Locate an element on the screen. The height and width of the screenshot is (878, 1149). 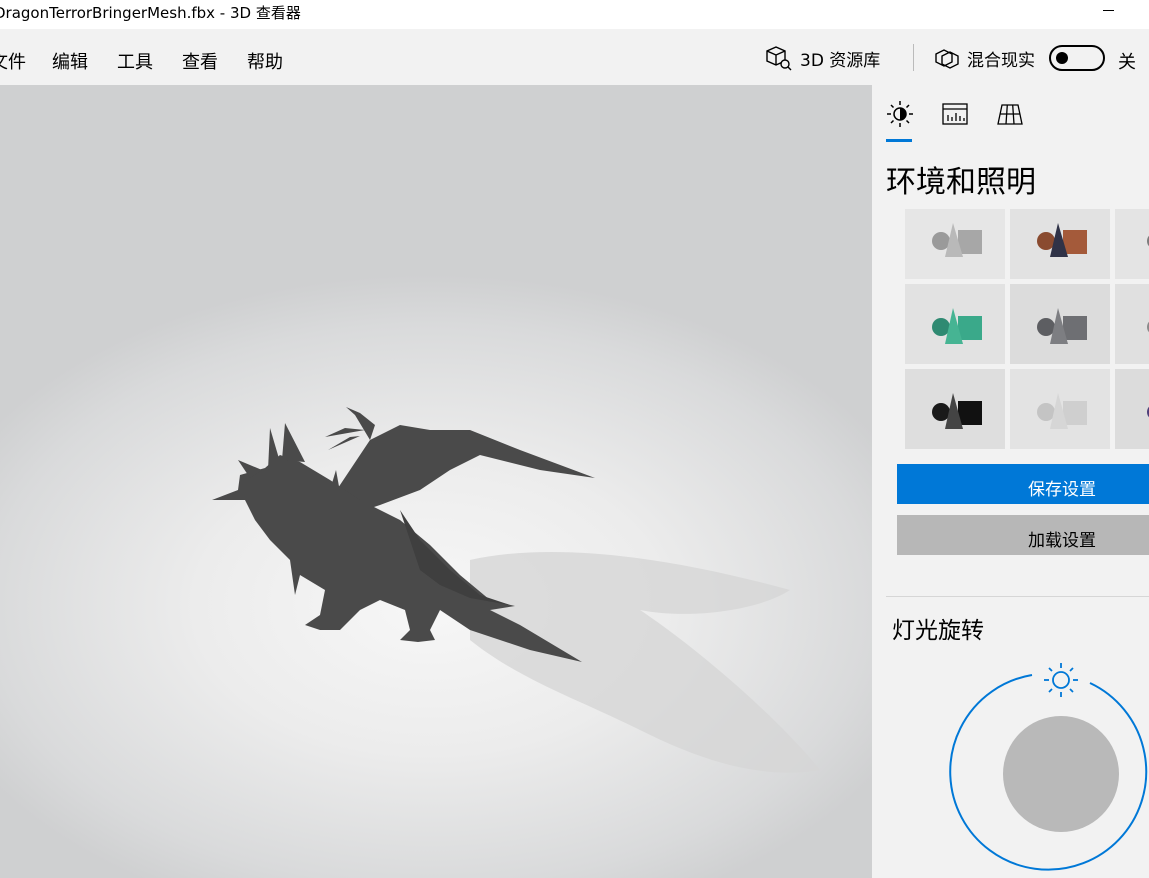
tab-statistics is located at coordinates (955, 114).